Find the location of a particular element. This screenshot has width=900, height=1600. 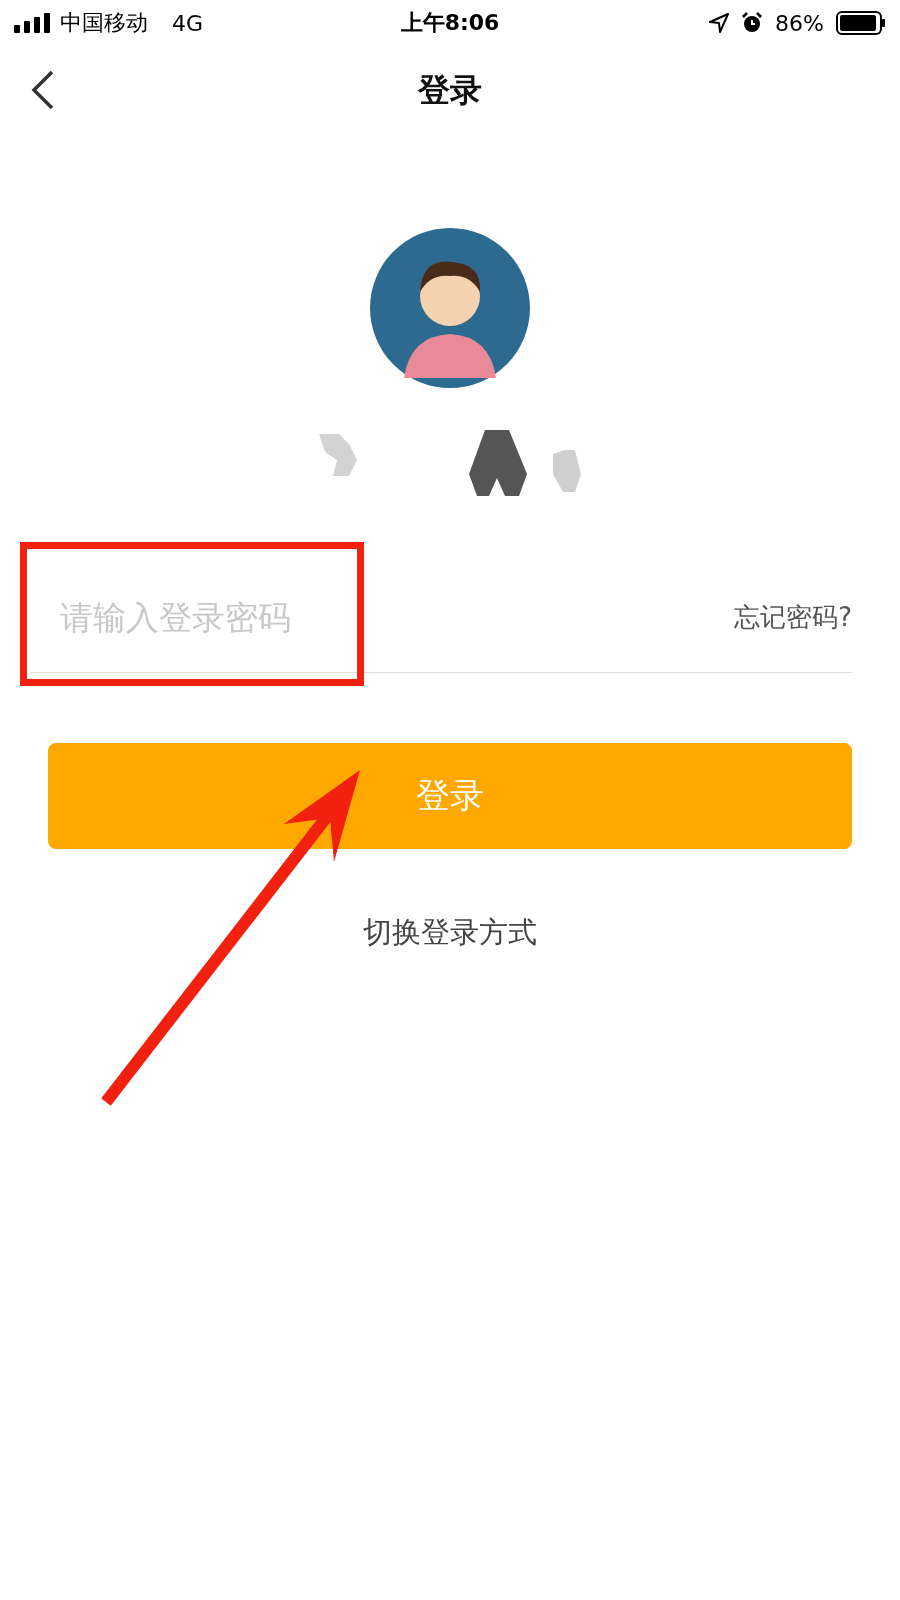

switch-login-link: 切换登录方式 is located at coordinates (450, 933).